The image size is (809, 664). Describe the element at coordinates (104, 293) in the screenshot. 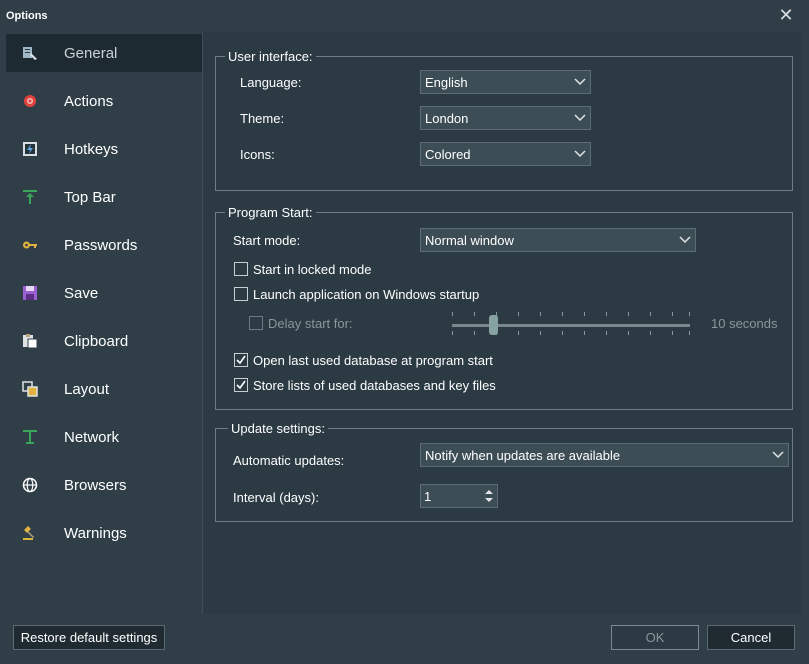

I see `sidebar-item-save: Save` at that location.